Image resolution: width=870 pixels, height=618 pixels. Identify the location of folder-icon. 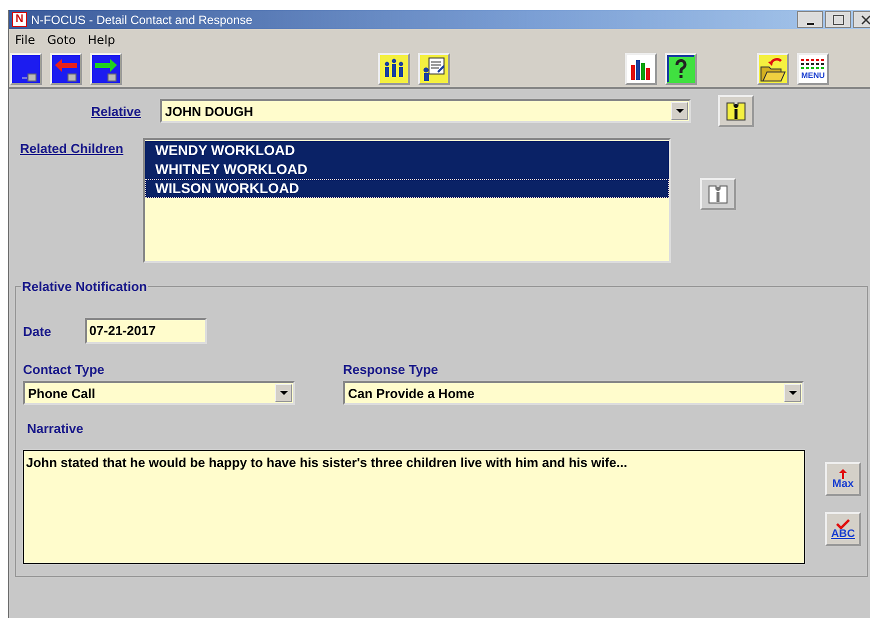
(773, 69).